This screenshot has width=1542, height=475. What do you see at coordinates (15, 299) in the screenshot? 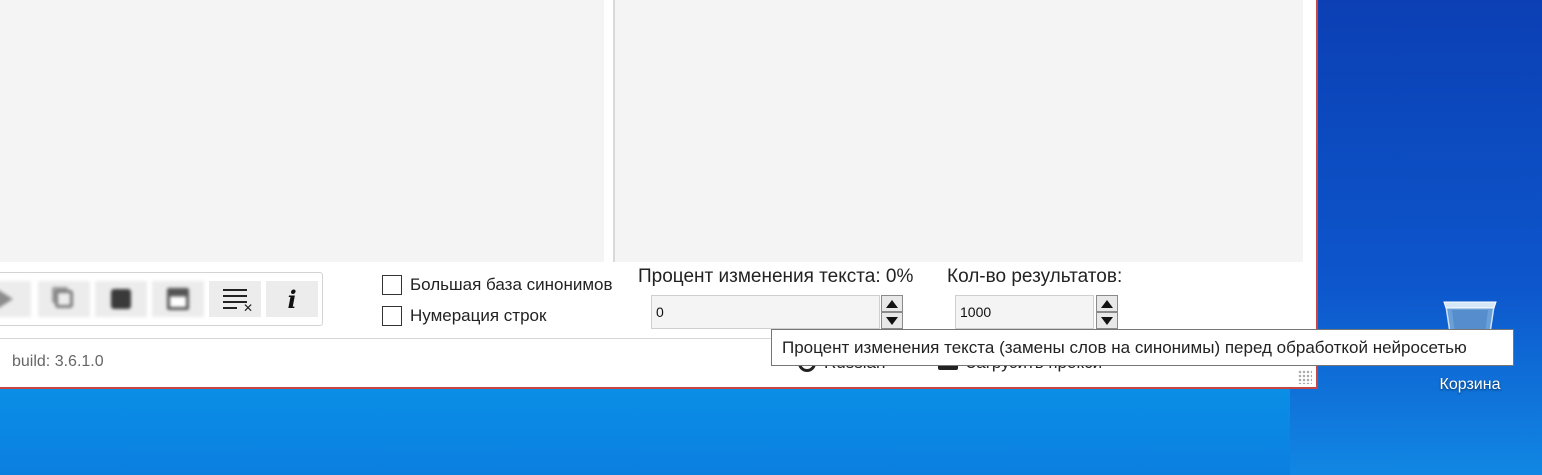
I see `play-button` at bounding box center [15, 299].